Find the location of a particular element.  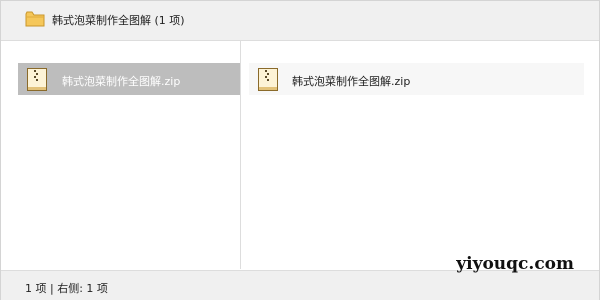

status-bar: 1 项 | 右侧: 1 项 is located at coordinates (300, 285).